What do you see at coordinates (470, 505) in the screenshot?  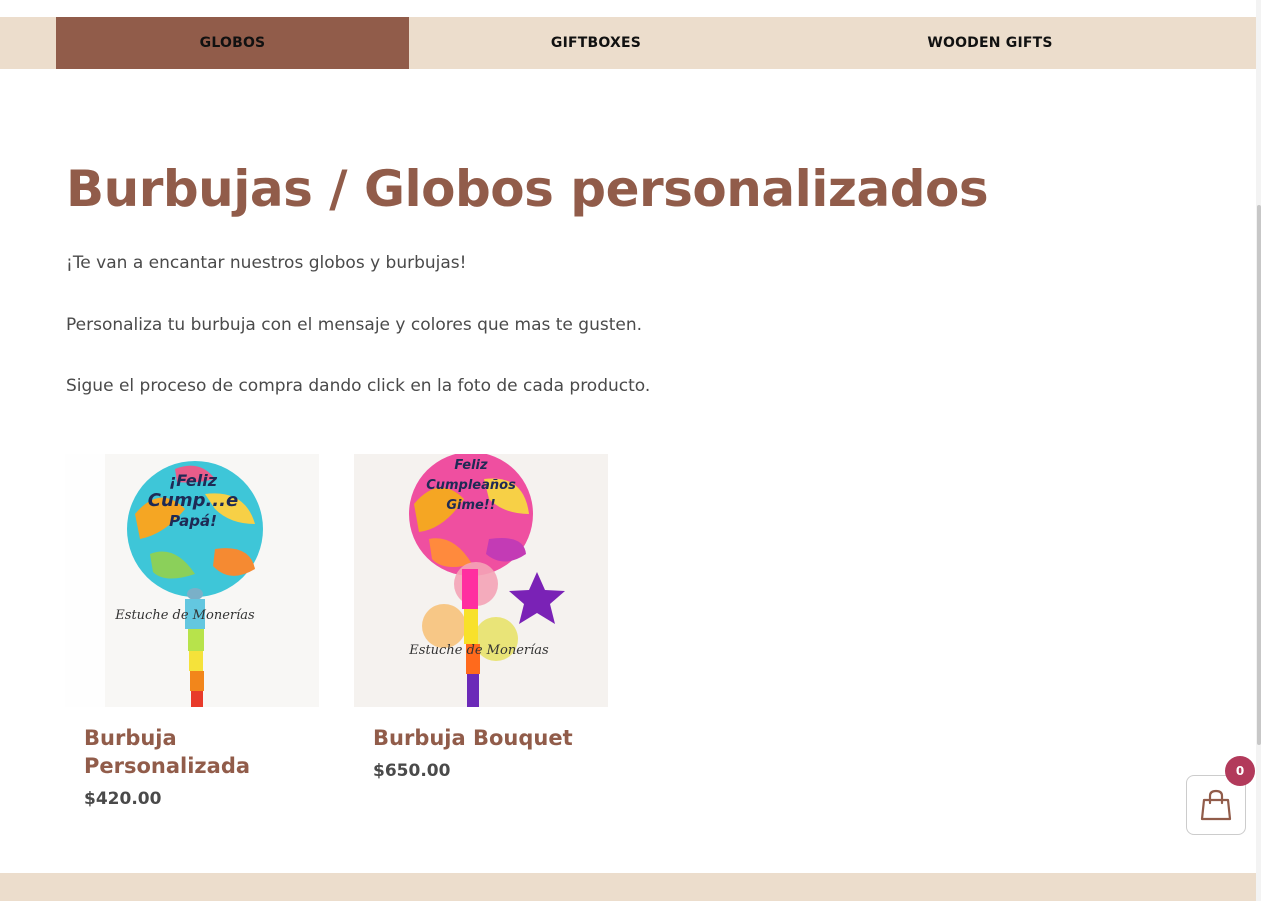 I see `bubble-text-line-3: Gime!!` at bounding box center [470, 505].